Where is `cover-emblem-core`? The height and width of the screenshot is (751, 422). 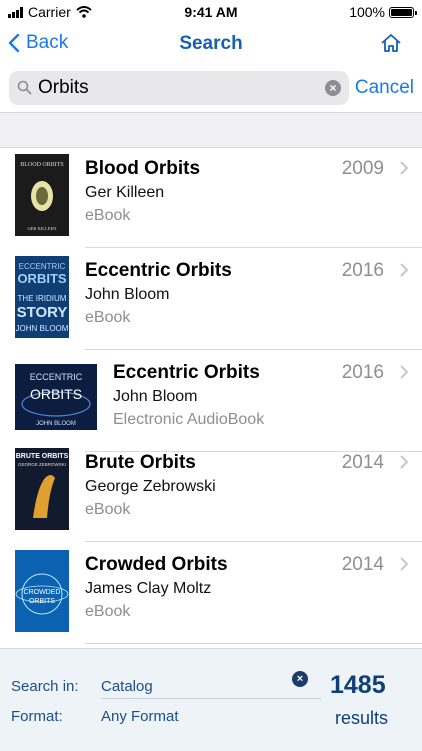 cover-emblem-core is located at coordinates (42, 196).